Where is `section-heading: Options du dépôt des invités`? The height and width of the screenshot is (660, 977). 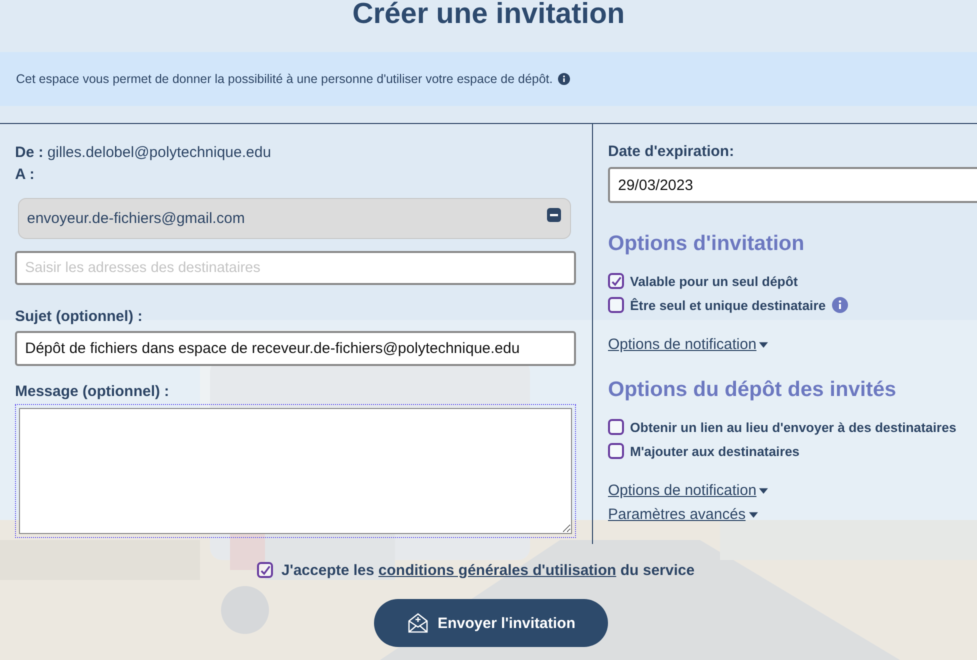
section-heading: Options du dépôt des invités is located at coordinates (753, 390).